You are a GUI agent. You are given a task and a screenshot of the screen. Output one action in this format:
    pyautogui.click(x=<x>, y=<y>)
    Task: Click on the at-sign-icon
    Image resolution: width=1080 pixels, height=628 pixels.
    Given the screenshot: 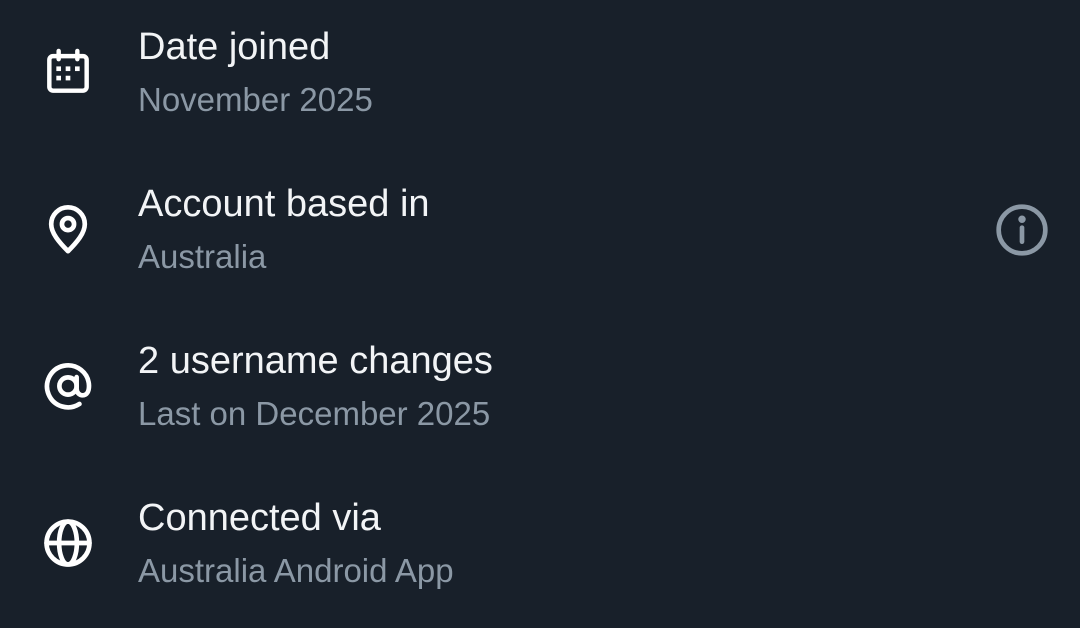 What is the action you would take?
    pyautogui.click(x=68, y=386)
    